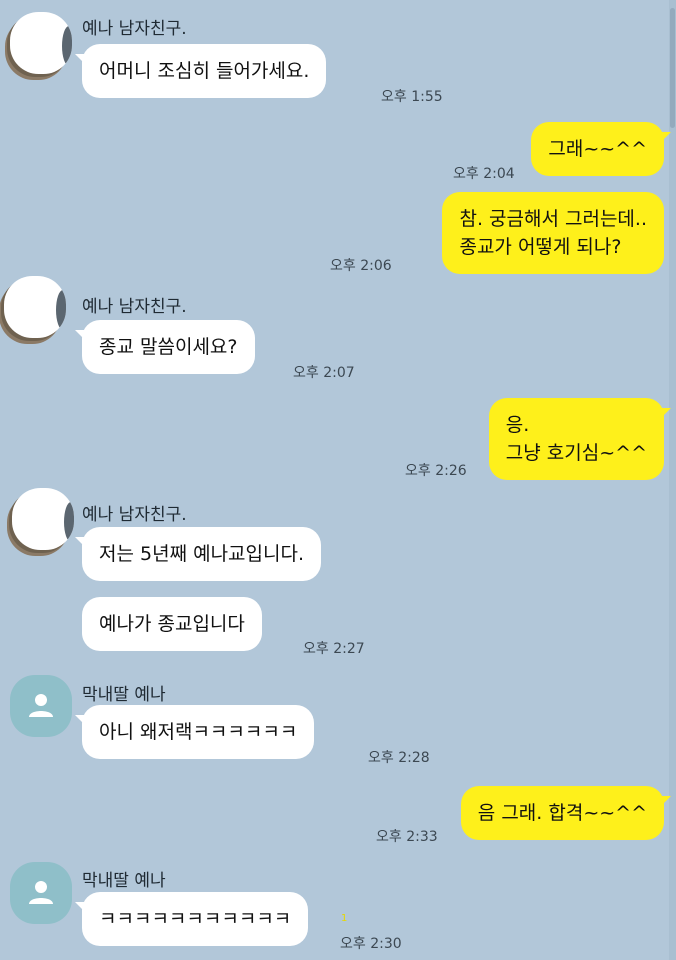 Image resolution: width=676 pixels, height=960 pixels. What do you see at coordinates (324, 373) in the screenshot?
I see `message-time: 오후 2:07` at bounding box center [324, 373].